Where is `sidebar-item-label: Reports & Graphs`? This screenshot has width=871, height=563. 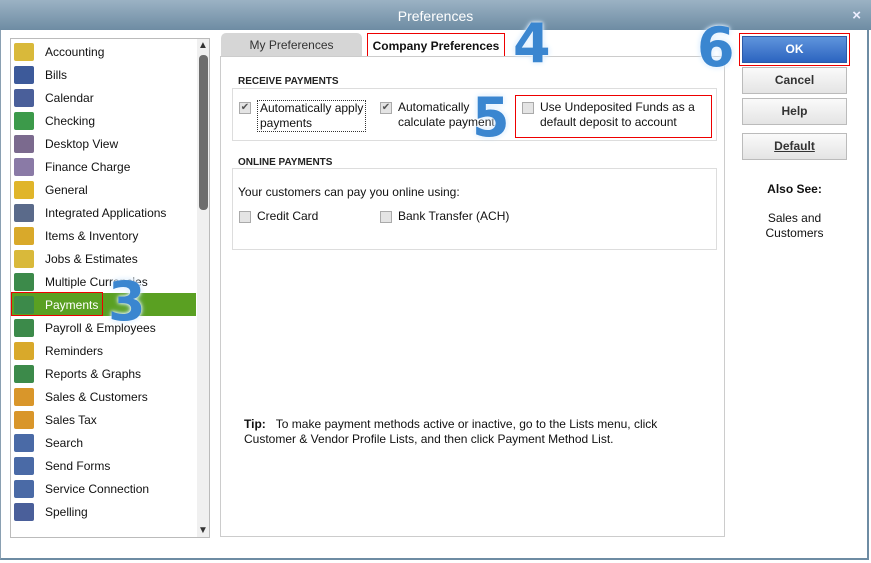
sidebar-item-label: Reports & Graphs is located at coordinates (93, 373).